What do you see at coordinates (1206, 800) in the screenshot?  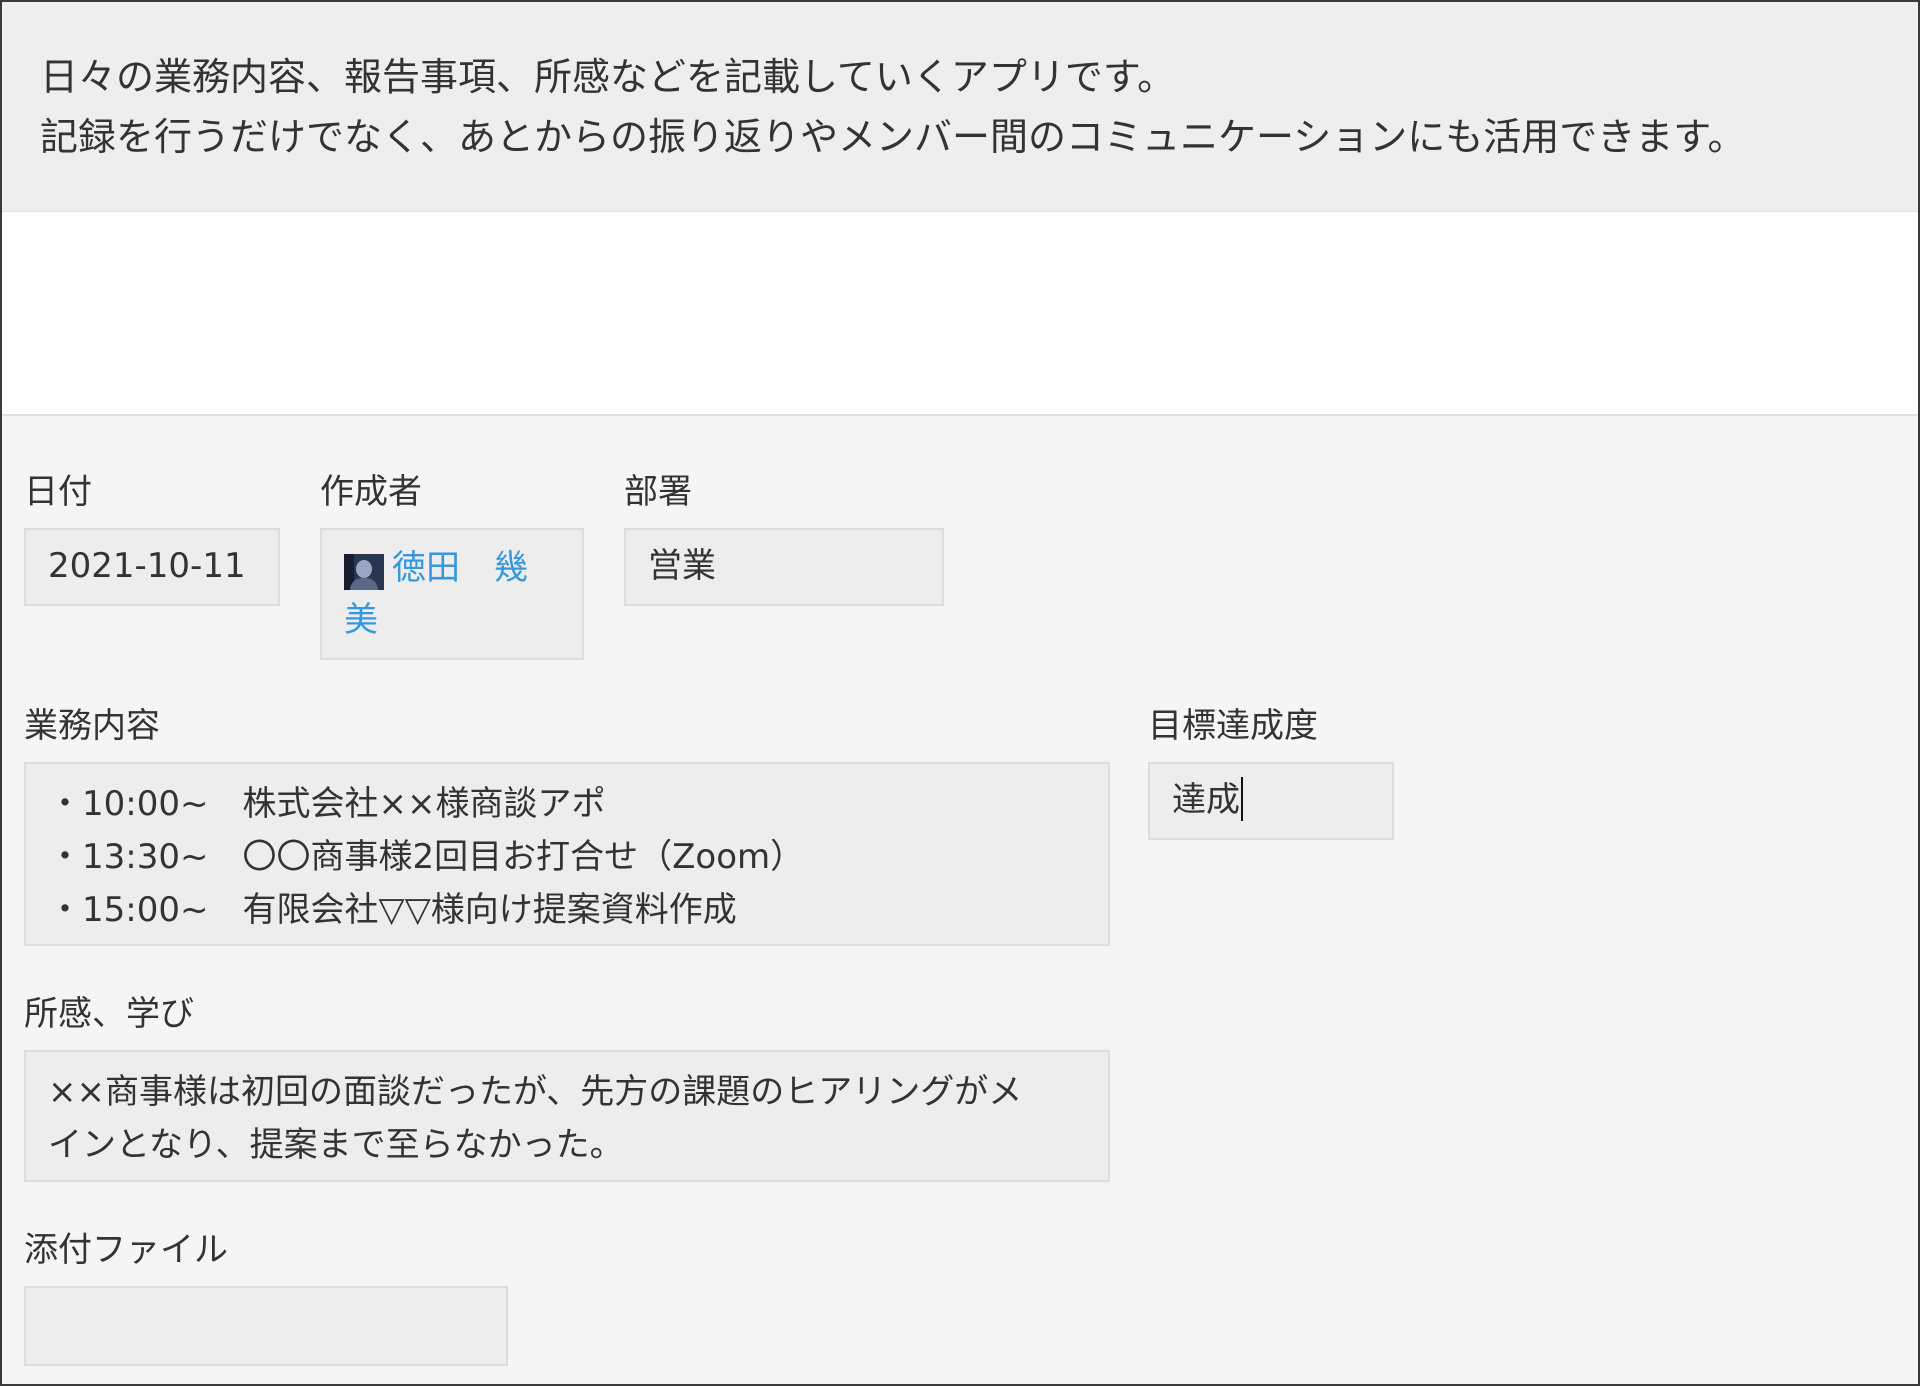 I see `goal-value: 達成` at bounding box center [1206, 800].